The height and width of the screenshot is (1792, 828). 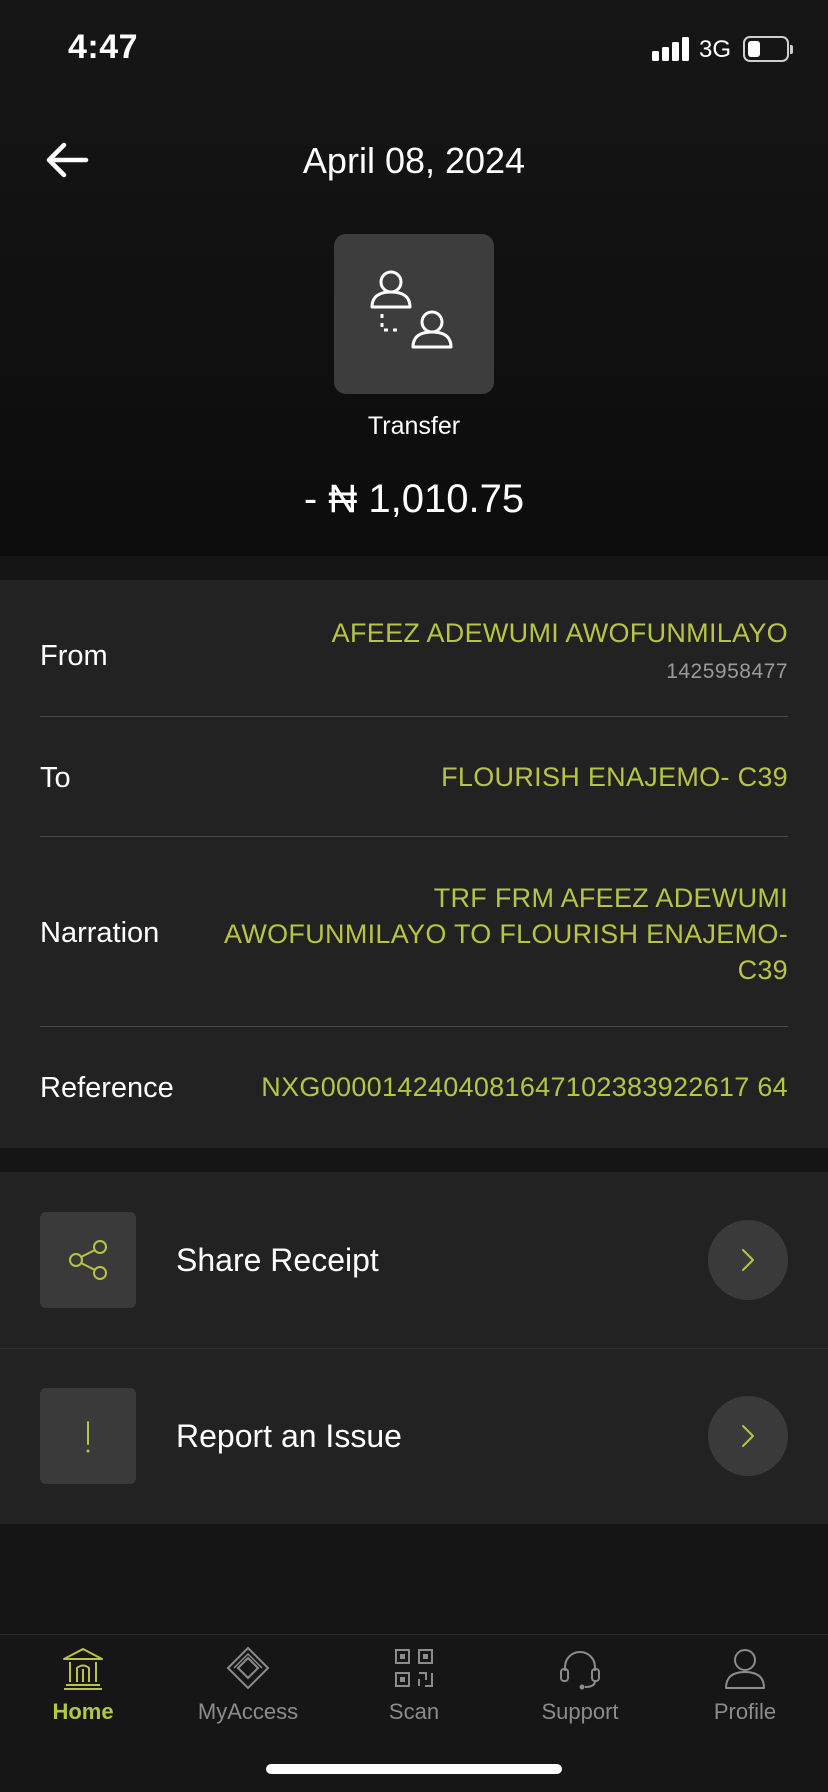 What do you see at coordinates (414, 1436) in the screenshot?
I see `report-issue-row: Report an Issue` at bounding box center [414, 1436].